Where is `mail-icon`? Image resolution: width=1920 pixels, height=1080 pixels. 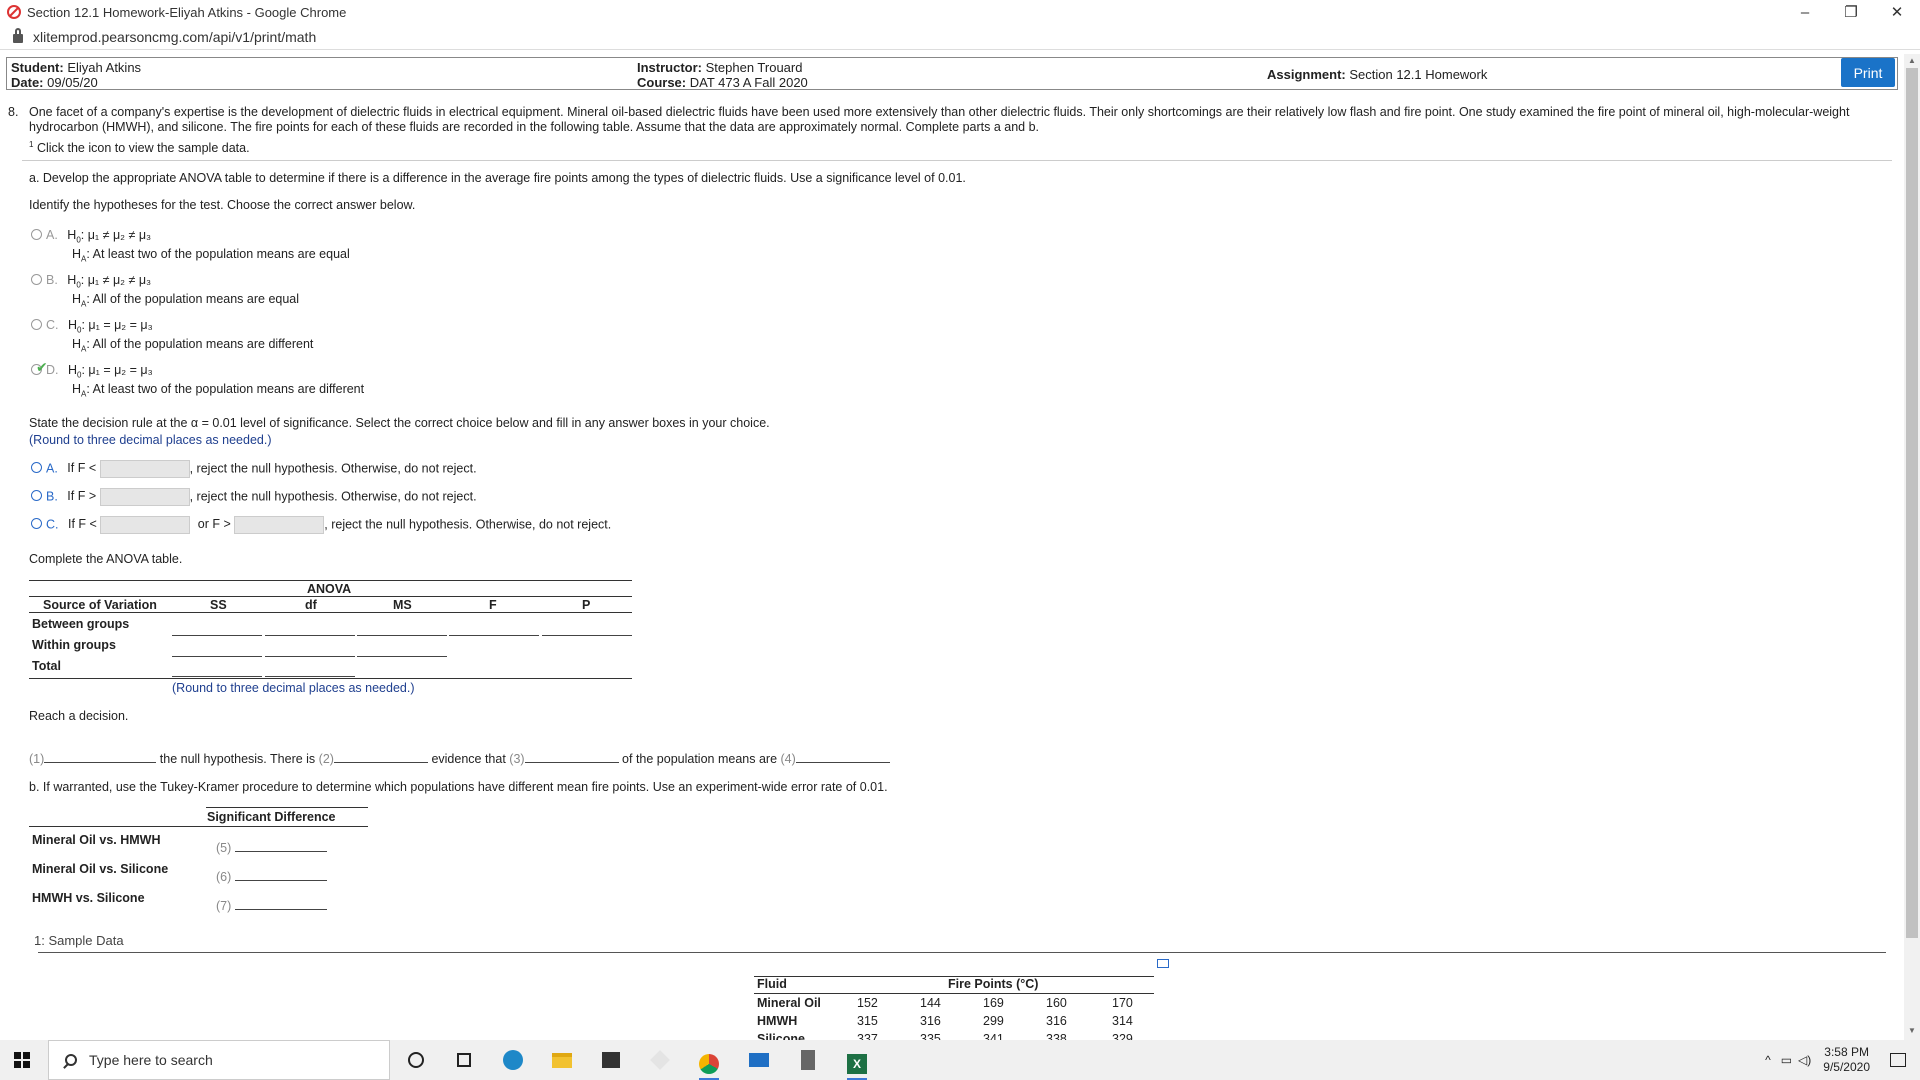 mail-icon is located at coordinates (759, 1060).